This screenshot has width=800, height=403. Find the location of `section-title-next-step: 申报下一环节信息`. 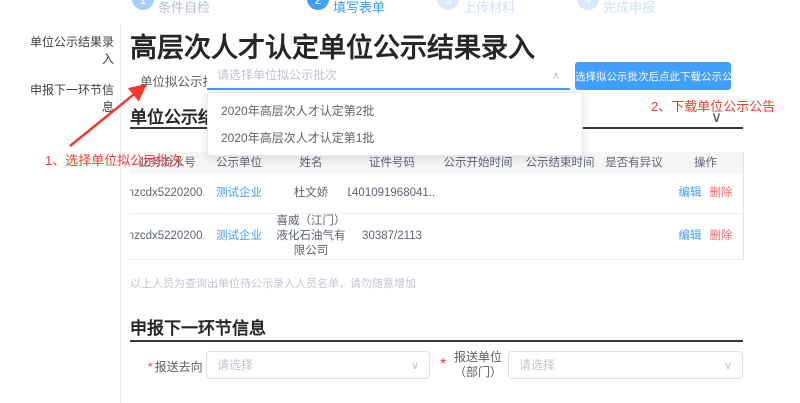

section-title-next-step: 申报下一环节信息 is located at coordinates (198, 328).